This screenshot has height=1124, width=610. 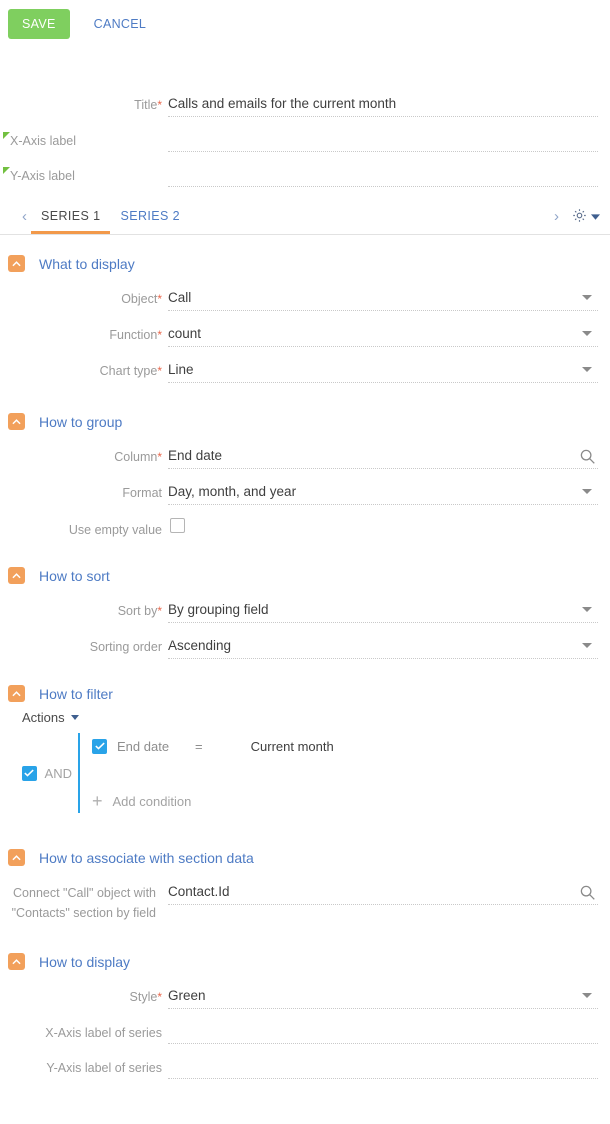 What do you see at coordinates (143, 746) in the screenshot?
I see `filter-condition-field: End date` at bounding box center [143, 746].